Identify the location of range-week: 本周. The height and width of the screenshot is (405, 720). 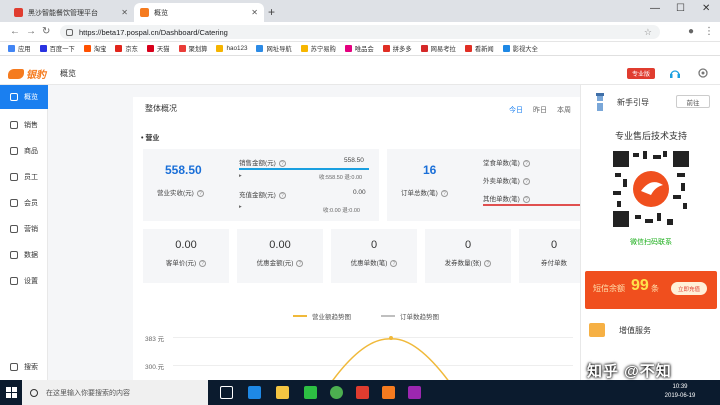
(564, 110).